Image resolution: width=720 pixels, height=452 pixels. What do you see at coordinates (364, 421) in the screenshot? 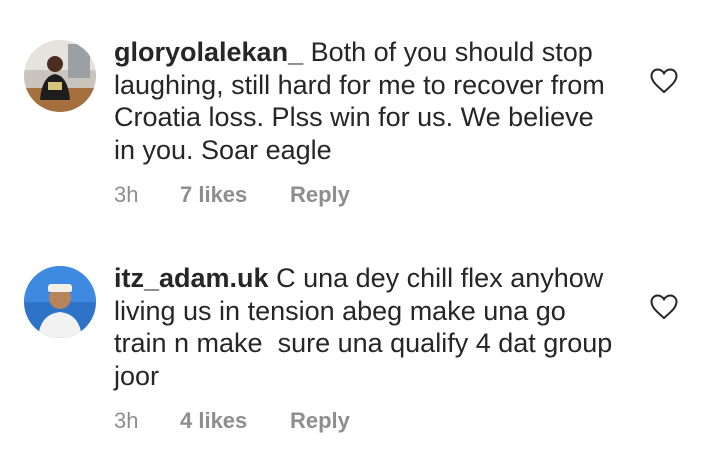
I see `comment-meta: 3h 4 likes Reply` at bounding box center [364, 421].